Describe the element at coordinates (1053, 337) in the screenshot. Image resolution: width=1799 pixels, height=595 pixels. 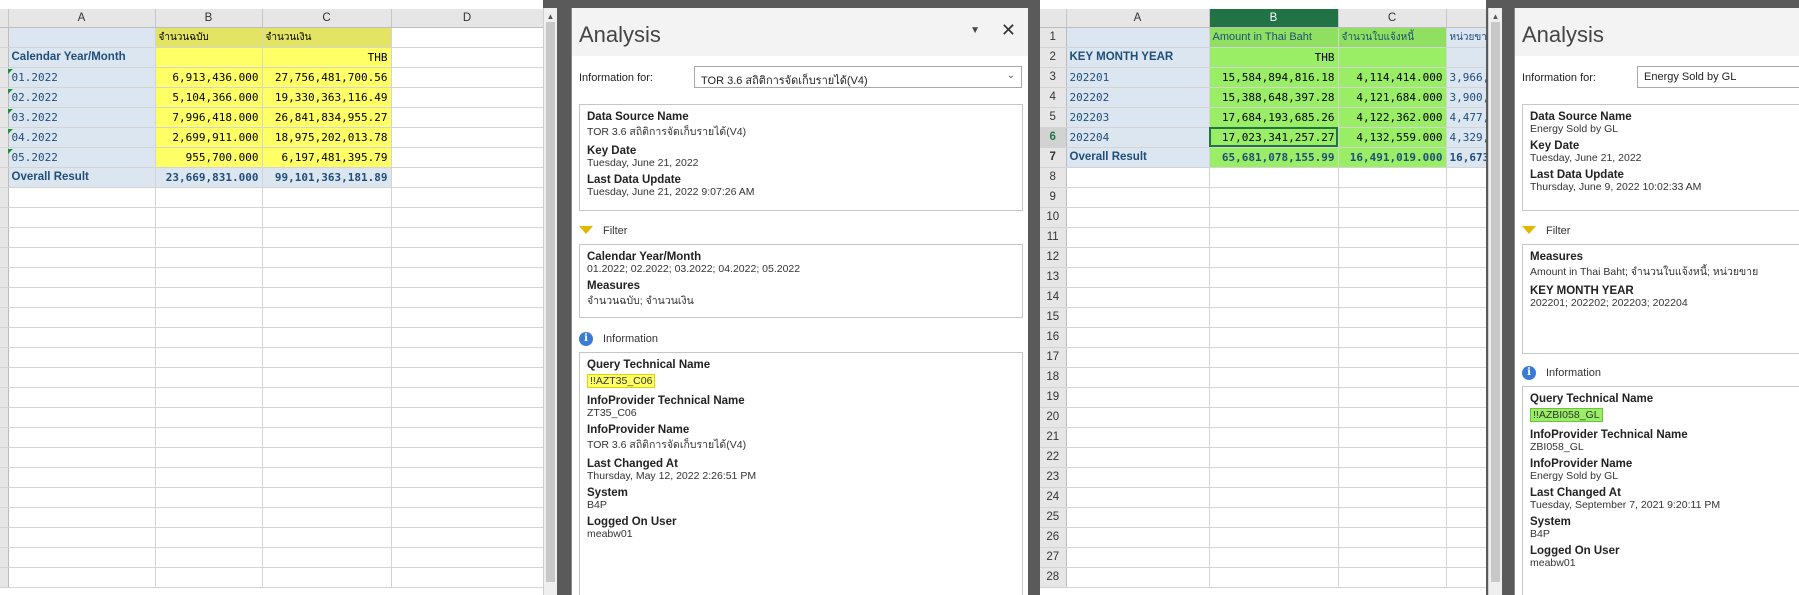
I see `row-header: 16` at that location.